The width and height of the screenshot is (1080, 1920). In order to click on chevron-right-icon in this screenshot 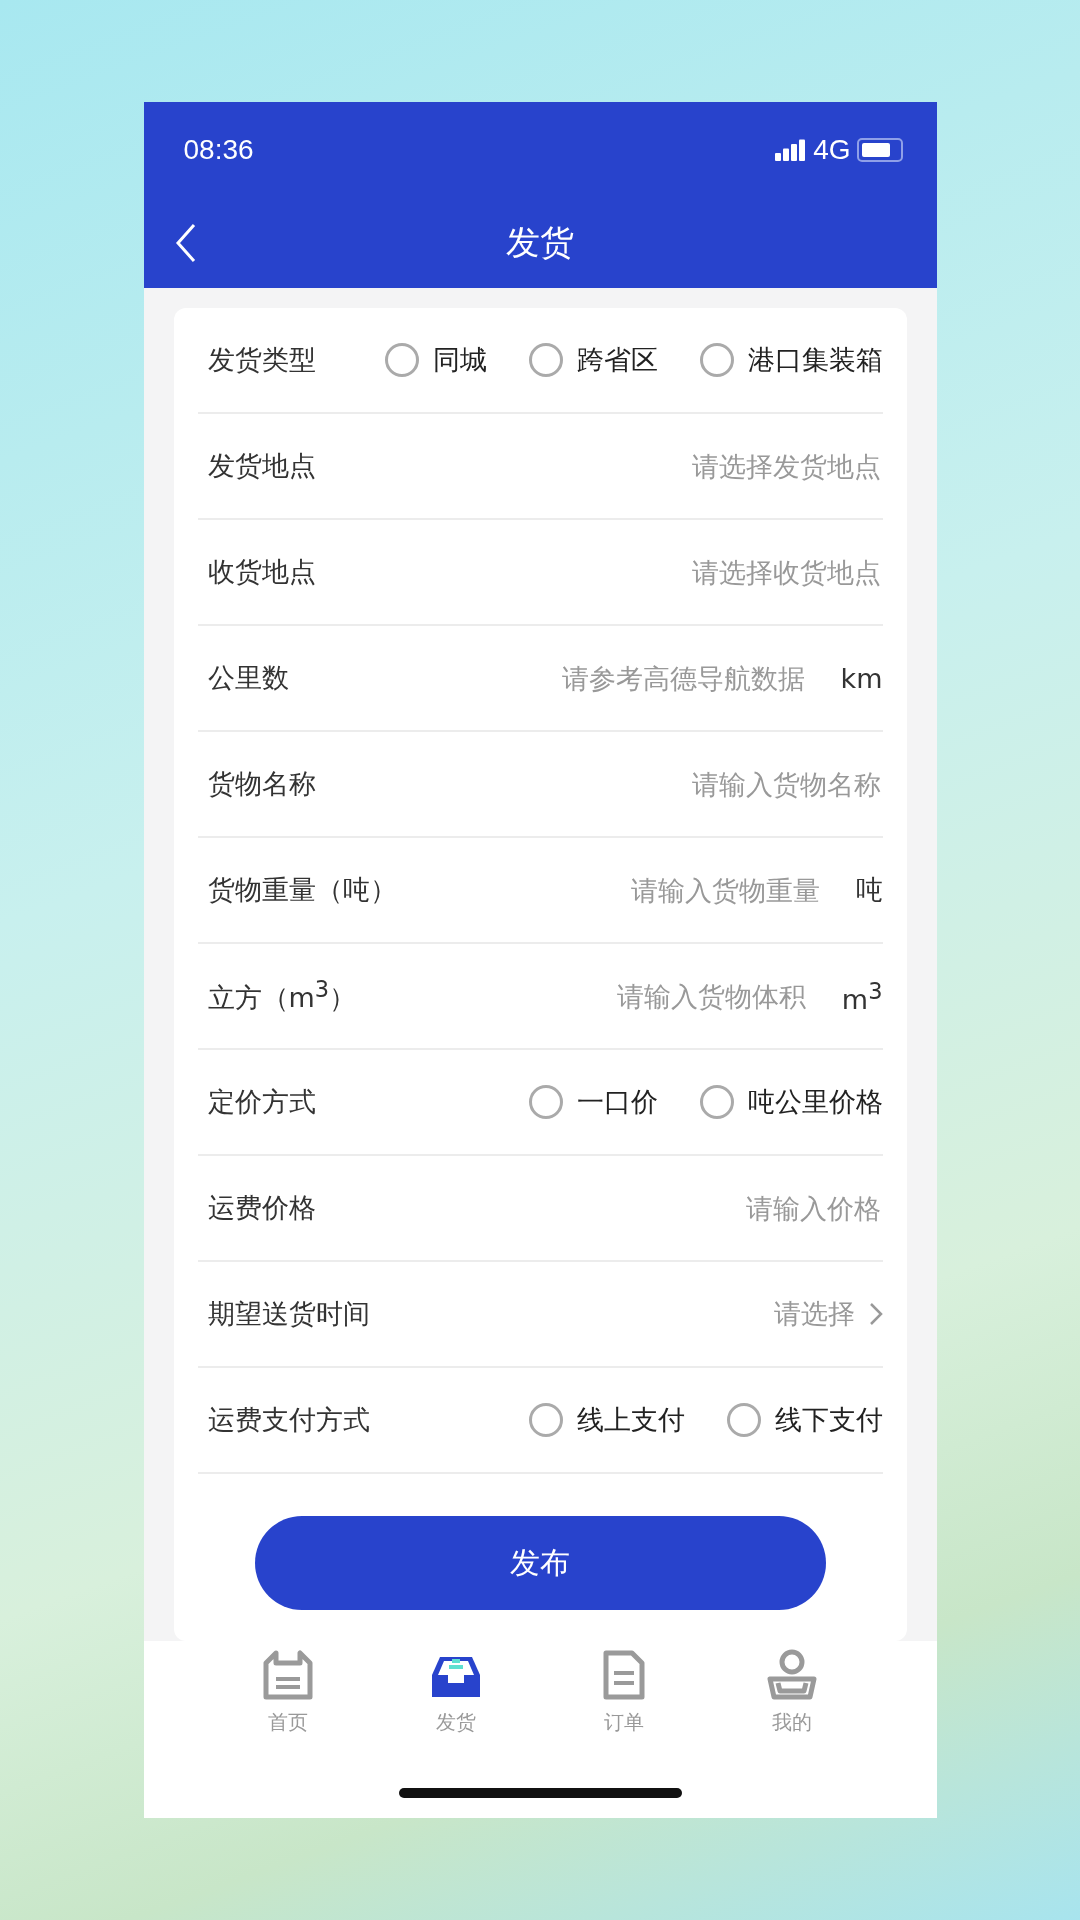, I will do `click(875, 1314)`.